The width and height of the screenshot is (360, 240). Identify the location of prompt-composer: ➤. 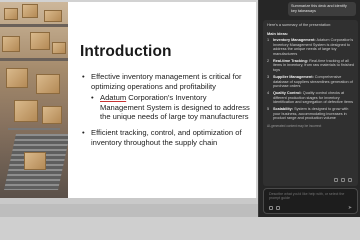
(310, 201).